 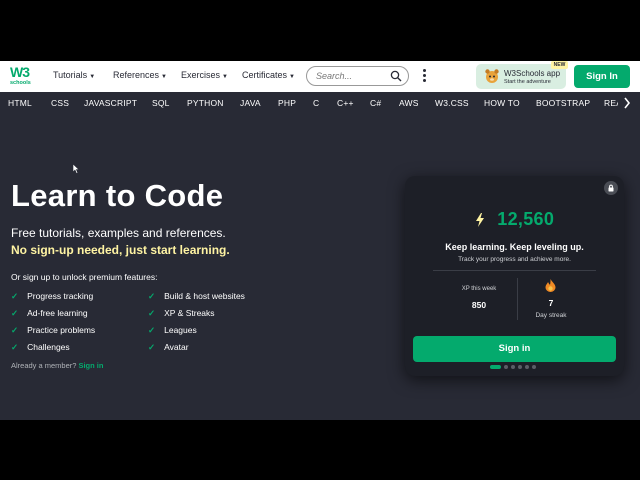 What do you see at coordinates (204, 75) in the screenshot?
I see `menu-exercises: Exercises ▼` at bounding box center [204, 75].